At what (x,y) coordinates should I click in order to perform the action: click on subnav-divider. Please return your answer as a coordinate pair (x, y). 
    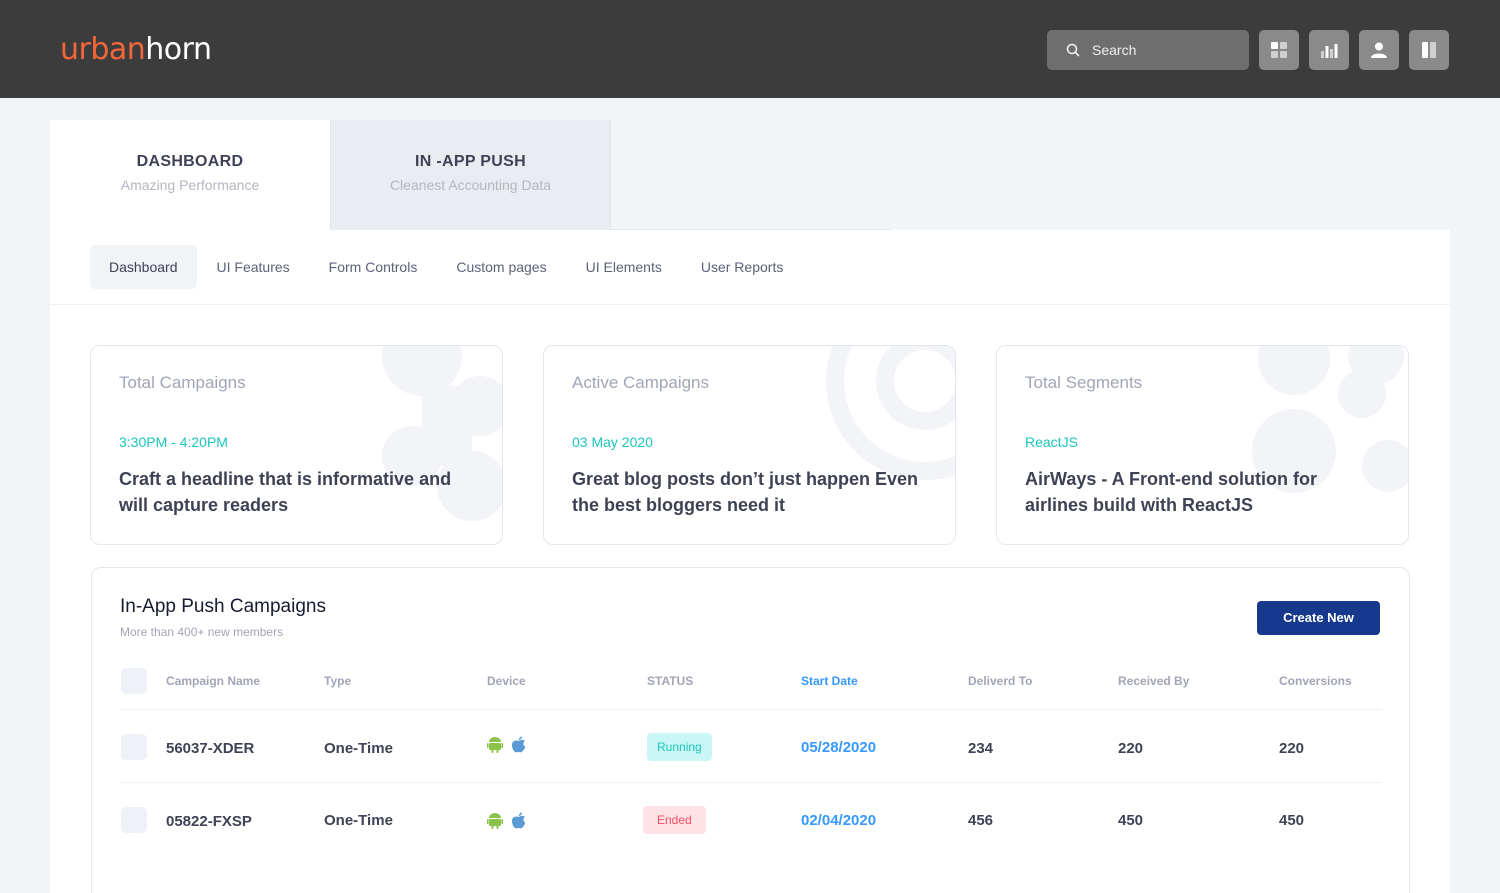
    Looking at the image, I should click on (750, 304).